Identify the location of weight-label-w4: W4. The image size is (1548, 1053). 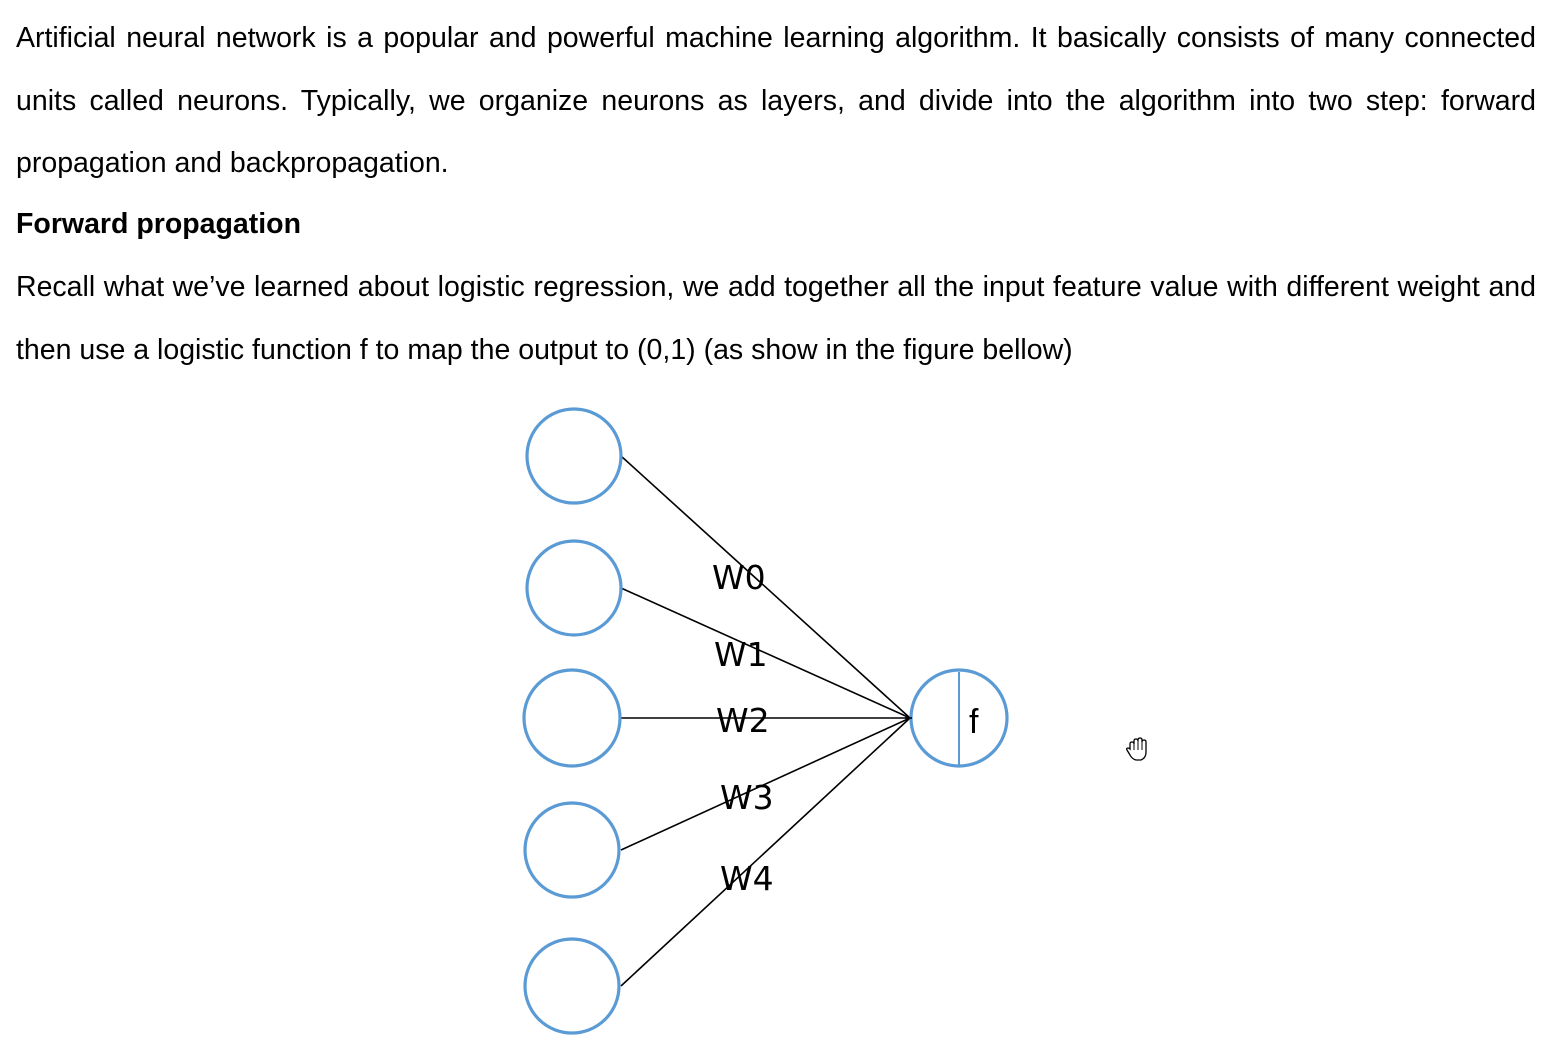
(747, 878).